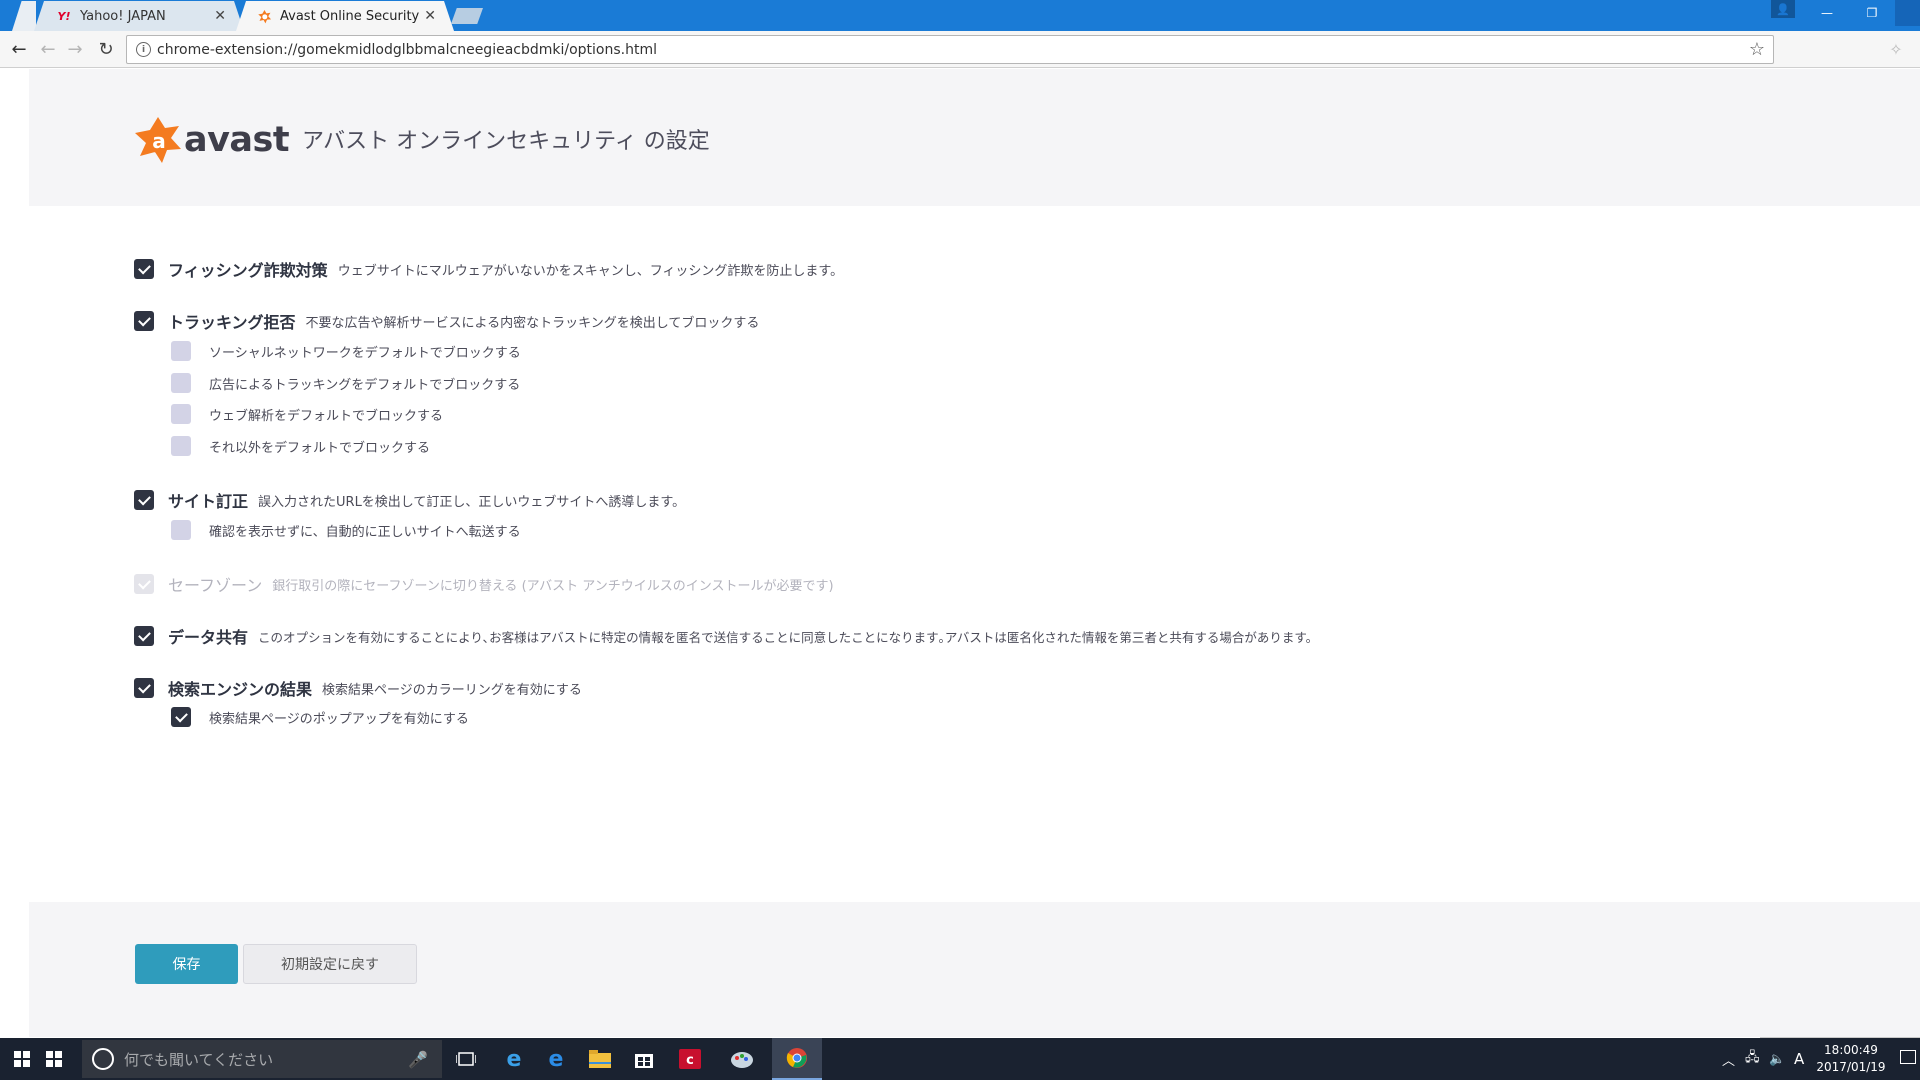 This screenshot has height=1080, width=1920. I want to click on search-placeholder: 何でも聞いてください, so click(199, 1059).